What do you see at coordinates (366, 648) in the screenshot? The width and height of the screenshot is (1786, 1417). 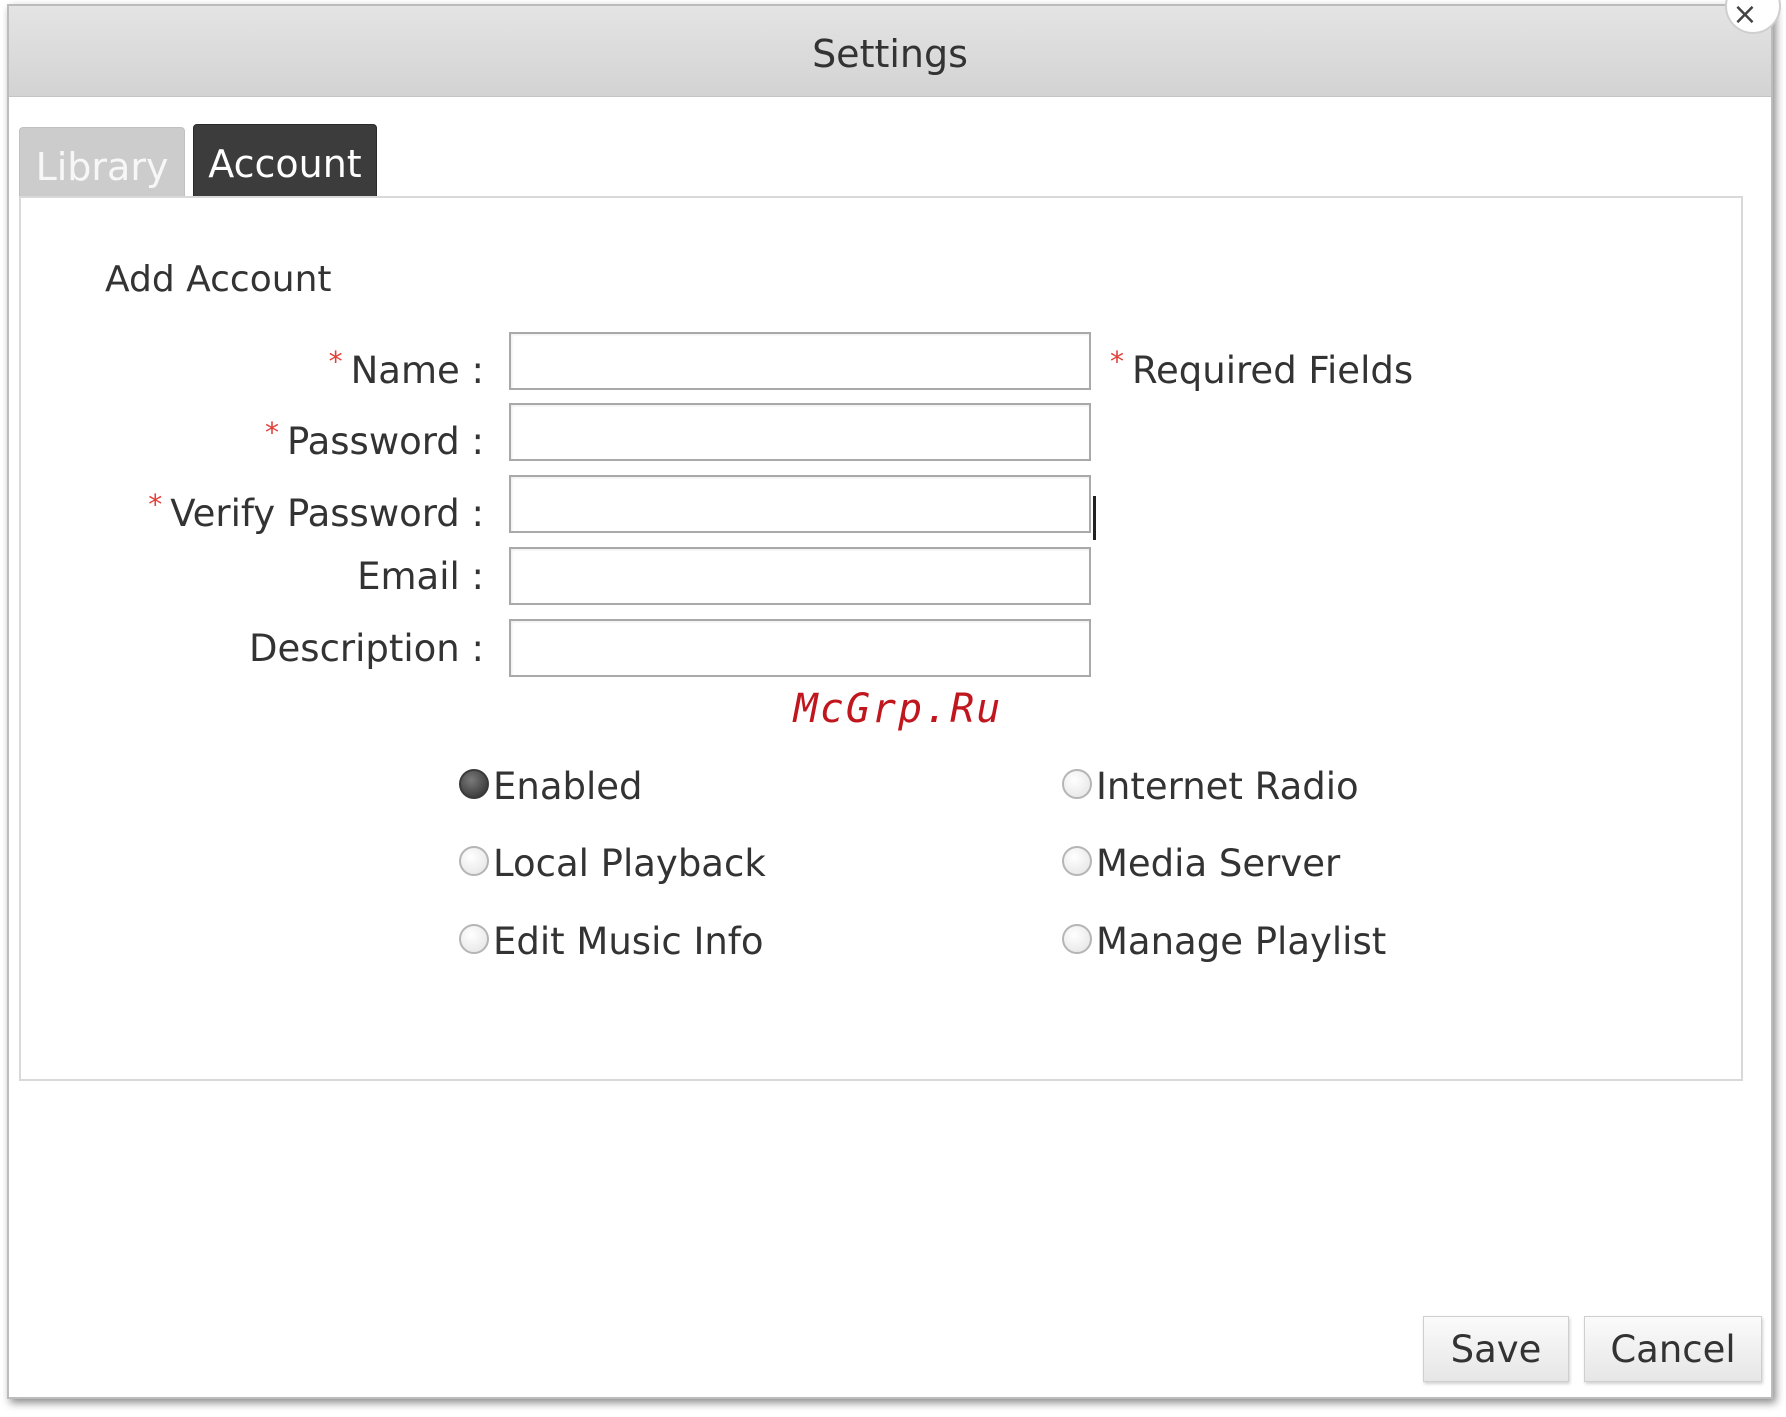 I see `description-label: Description :` at bounding box center [366, 648].